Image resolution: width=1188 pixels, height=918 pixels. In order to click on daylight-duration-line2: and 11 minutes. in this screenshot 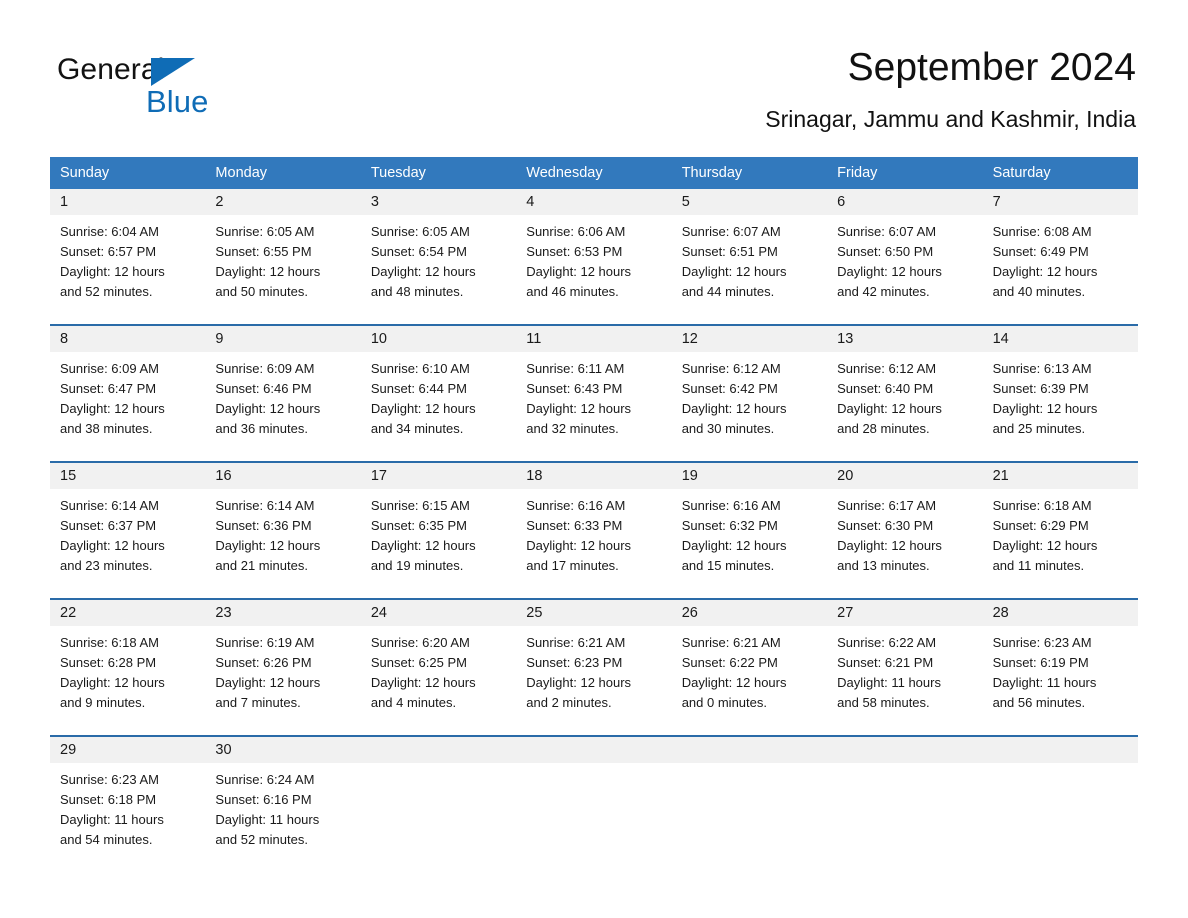, I will do `click(1038, 565)`.